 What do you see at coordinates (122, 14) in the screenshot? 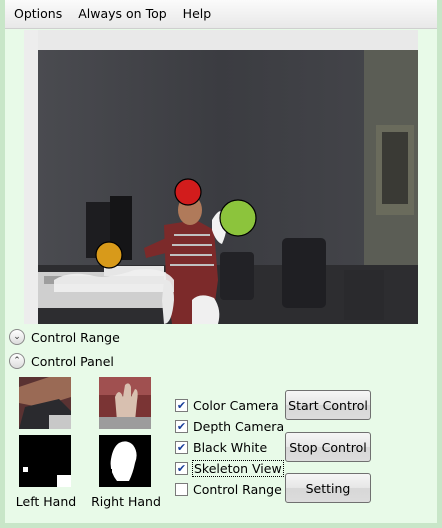
I see `menu-always-on-top: Always on Top` at bounding box center [122, 14].